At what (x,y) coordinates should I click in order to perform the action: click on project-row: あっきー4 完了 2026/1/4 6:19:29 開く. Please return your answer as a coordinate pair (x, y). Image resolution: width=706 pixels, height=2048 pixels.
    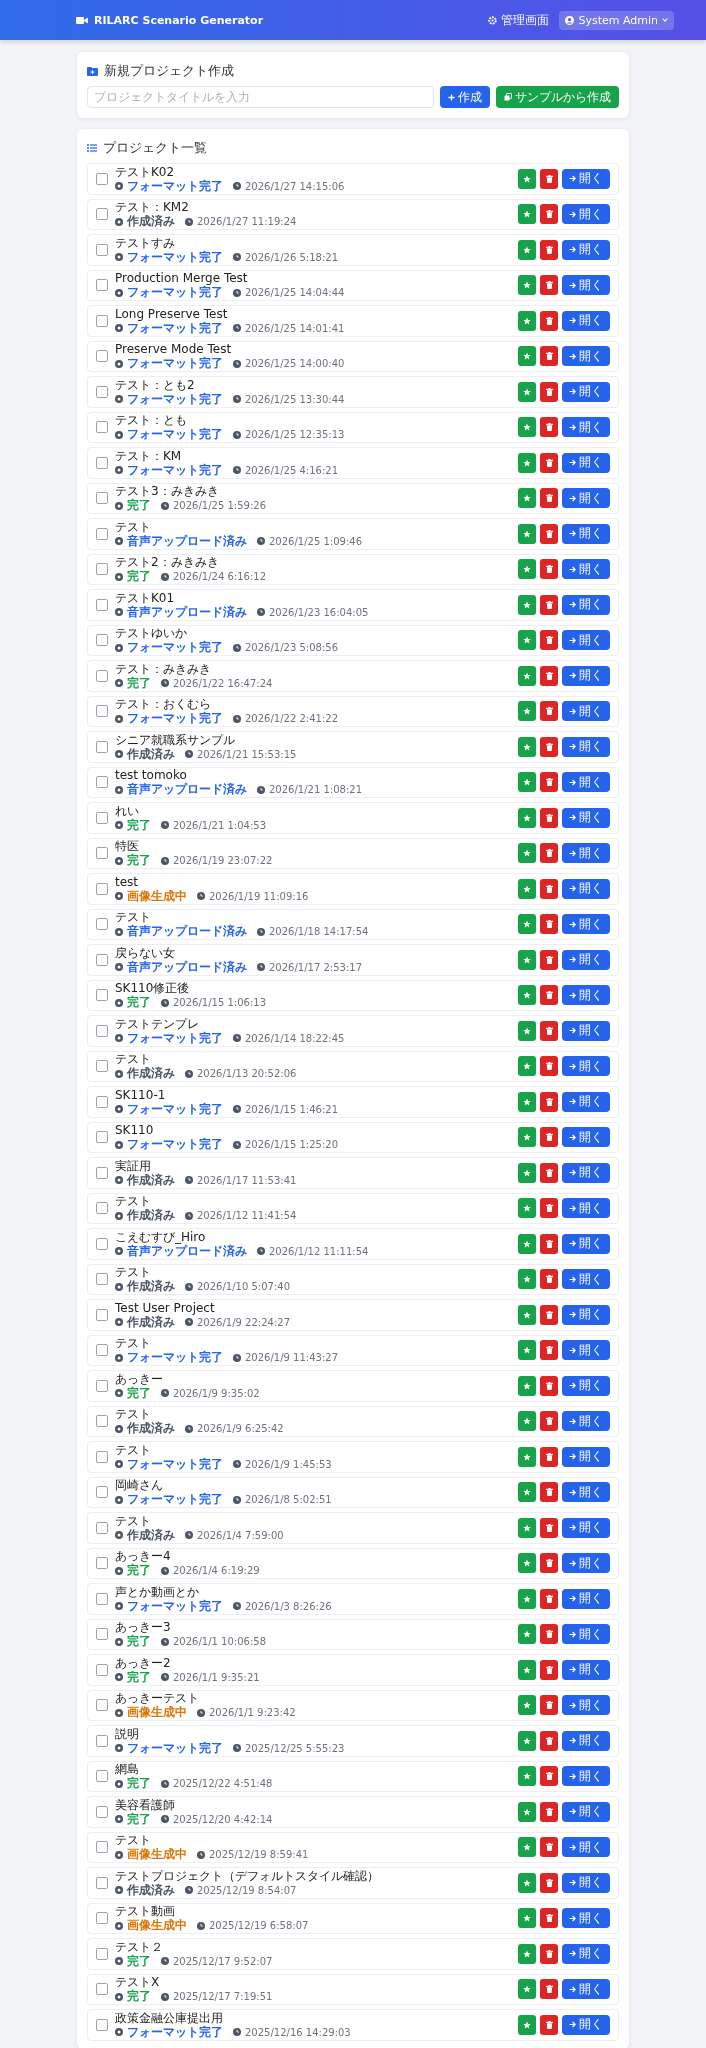
    Looking at the image, I should click on (353, 1563).